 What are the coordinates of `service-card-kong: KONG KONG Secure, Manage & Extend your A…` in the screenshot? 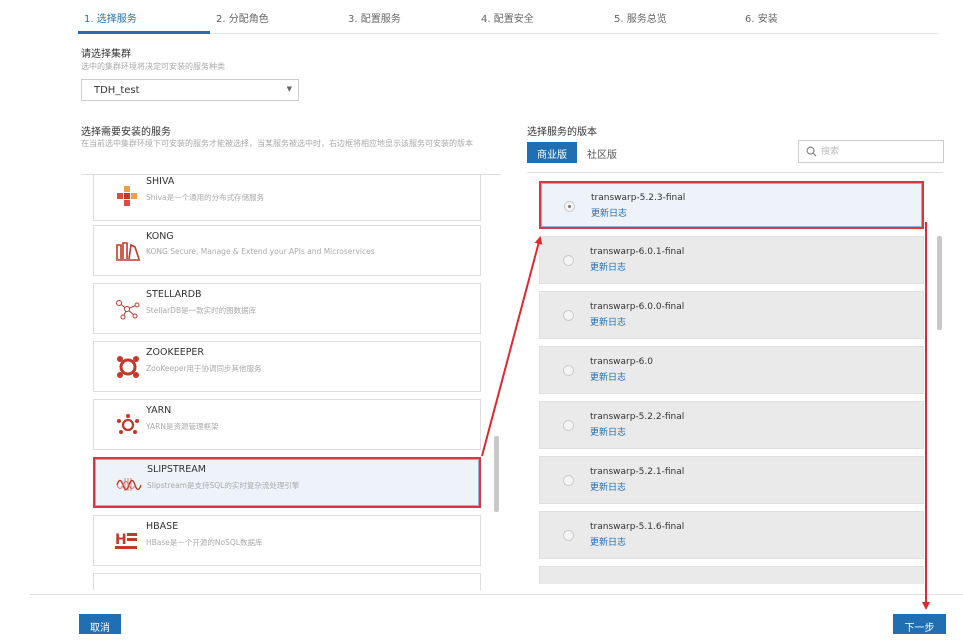 It's located at (287, 250).